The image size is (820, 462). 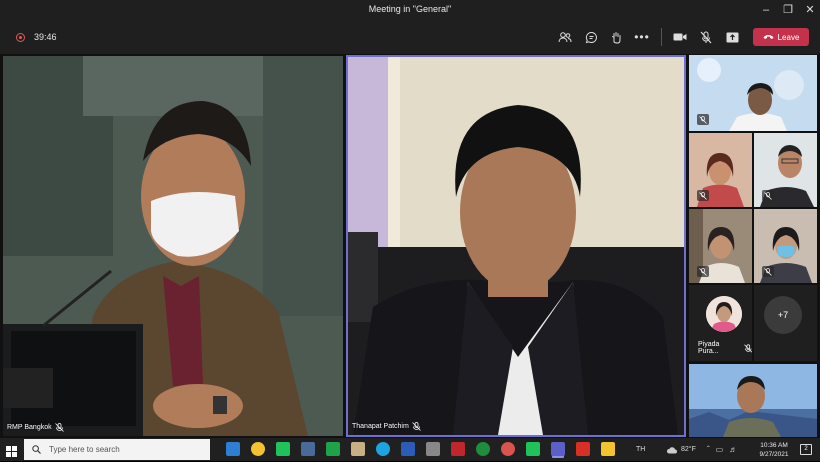 I want to click on chat-button, so click(x=591, y=37).